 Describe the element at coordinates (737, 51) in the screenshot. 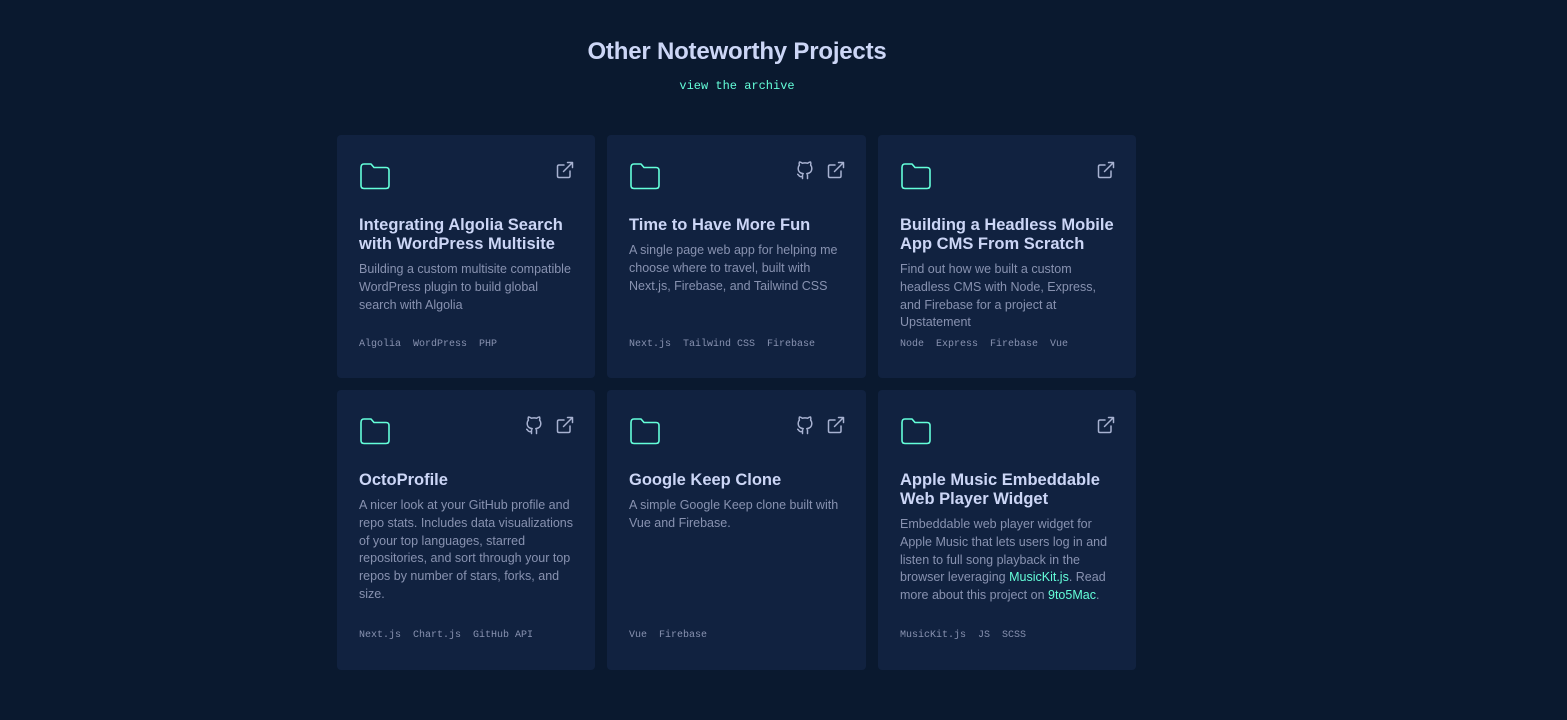

I see `section-heading: Other Noteworthy Projects` at that location.